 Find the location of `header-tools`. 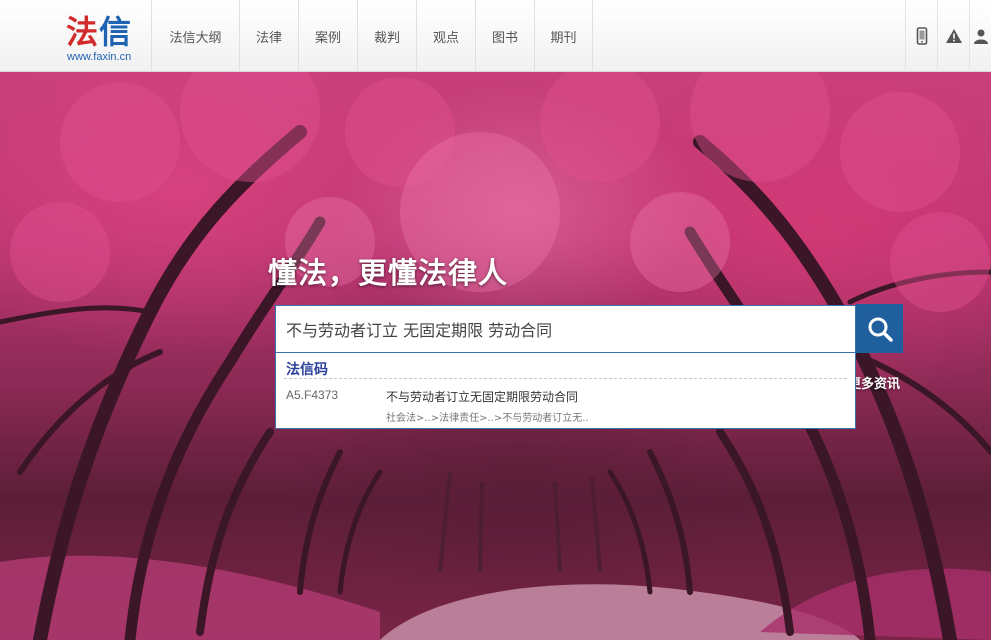

header-tools is located at coordinates (948, 36).